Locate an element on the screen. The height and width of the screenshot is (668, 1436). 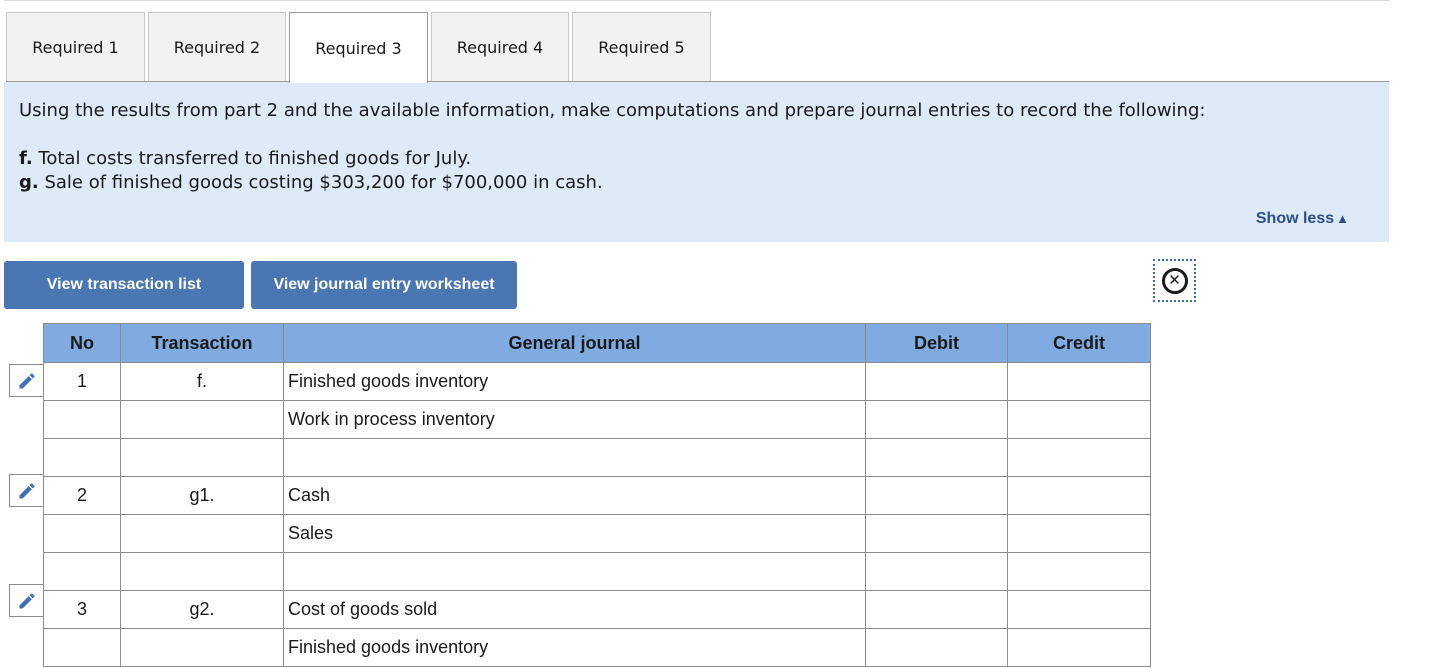
table-row: 3 g2. Cost of goods sold is located at coordinates (597, 609).